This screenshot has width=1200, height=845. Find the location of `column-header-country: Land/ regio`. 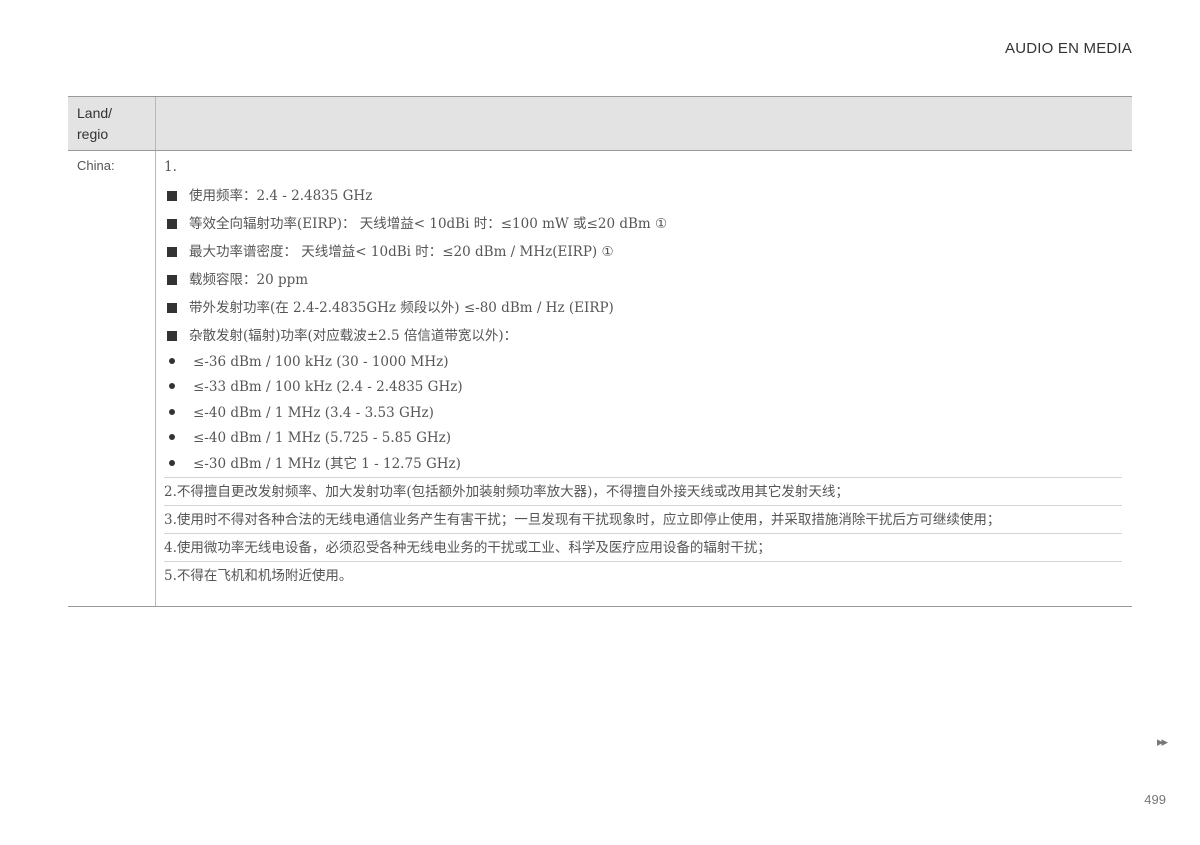

column-header-country: Land/ regio is located at coordinates (112, 123).